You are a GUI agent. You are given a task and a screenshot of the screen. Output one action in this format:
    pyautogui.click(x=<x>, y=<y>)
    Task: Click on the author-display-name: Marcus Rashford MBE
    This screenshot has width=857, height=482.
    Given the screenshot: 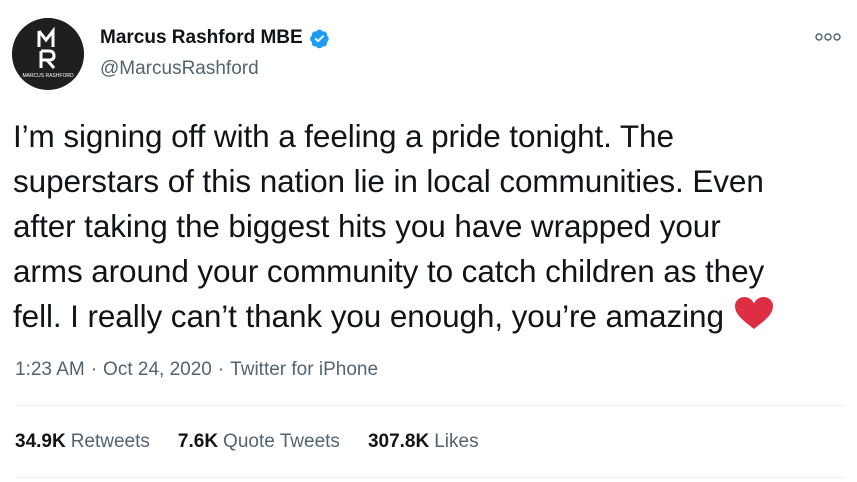 What is the action you would take?
    pyautogui.click(x=201, y=38)
    